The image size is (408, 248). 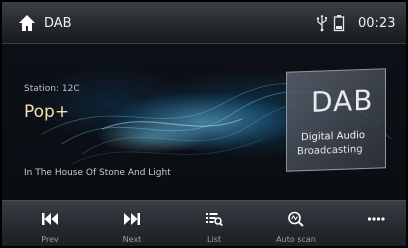 I want to click on station-name: Pop+, so click(x=47, y=112).